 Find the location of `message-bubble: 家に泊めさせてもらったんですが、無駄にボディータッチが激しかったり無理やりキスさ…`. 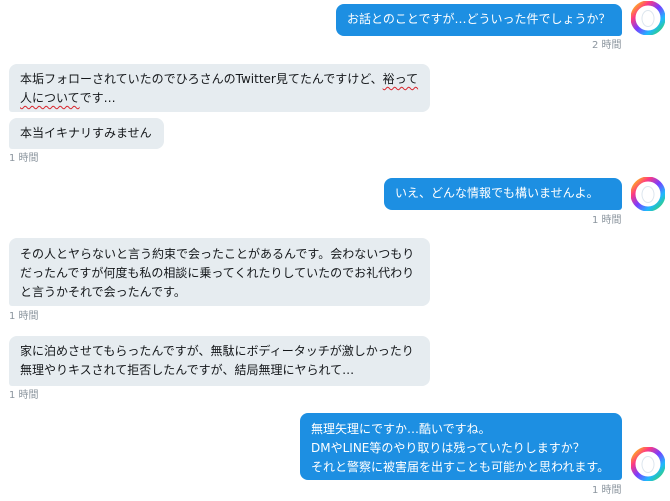

message-bubble: 家に泊めさせてもらったんですが、無駄にボディータッチが激しかったり無理やりキスさ… is located at coordinates (219, 361).